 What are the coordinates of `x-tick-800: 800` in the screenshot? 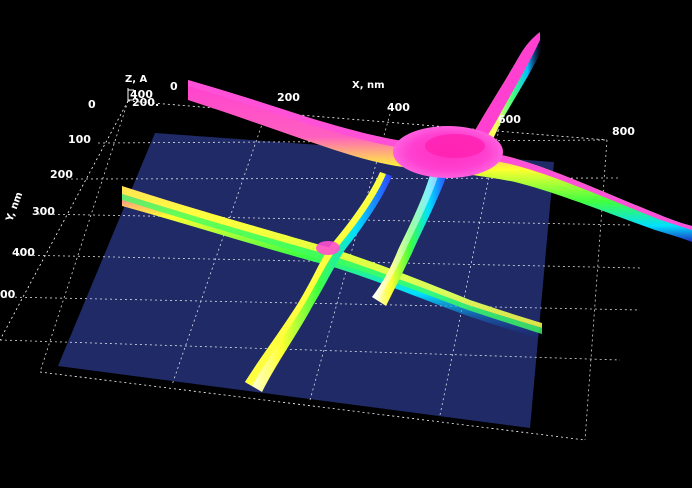 It's located at (623, 131).